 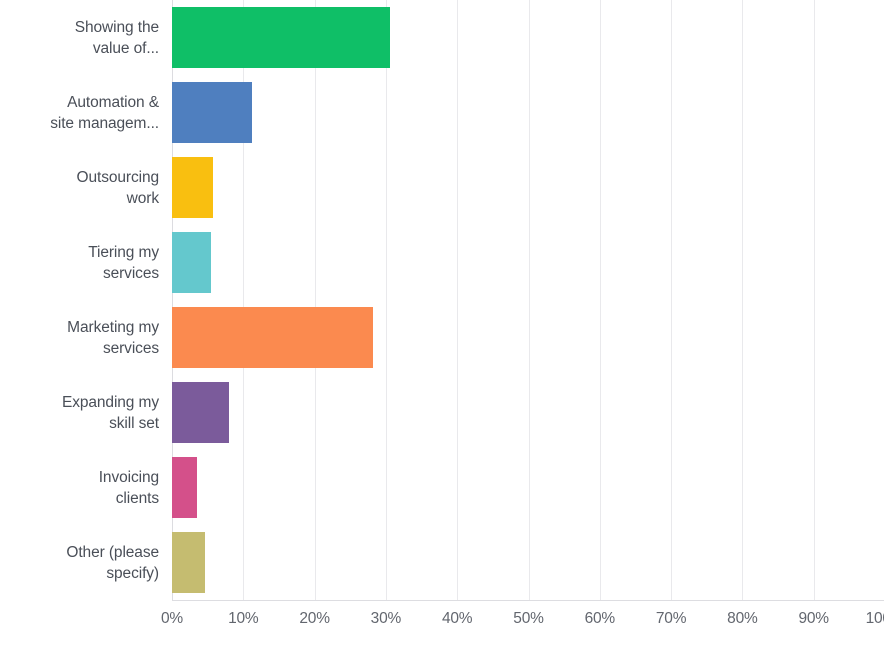 What do you see at coordinates (118, 187) in the screenshot?
I see `category-label: Outsourcing work` at bounding box center [118, 187].